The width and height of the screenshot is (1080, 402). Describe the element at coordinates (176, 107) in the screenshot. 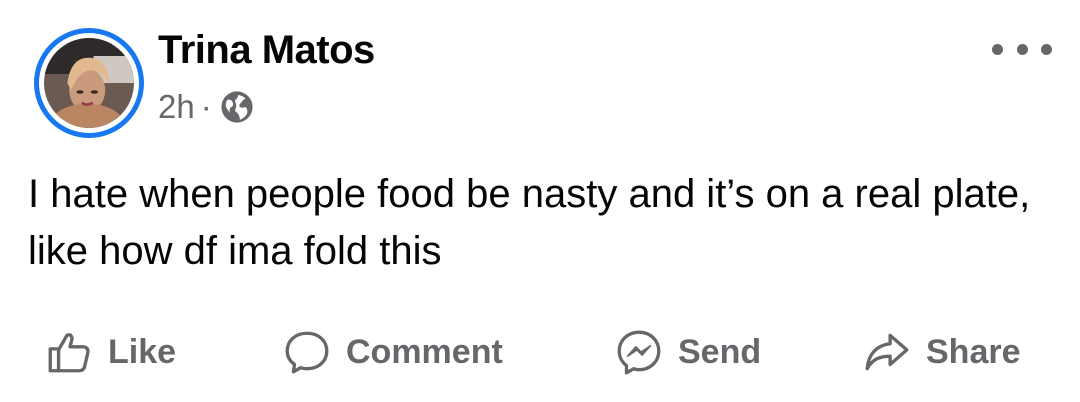

I see `post-time: 2h` at that location.